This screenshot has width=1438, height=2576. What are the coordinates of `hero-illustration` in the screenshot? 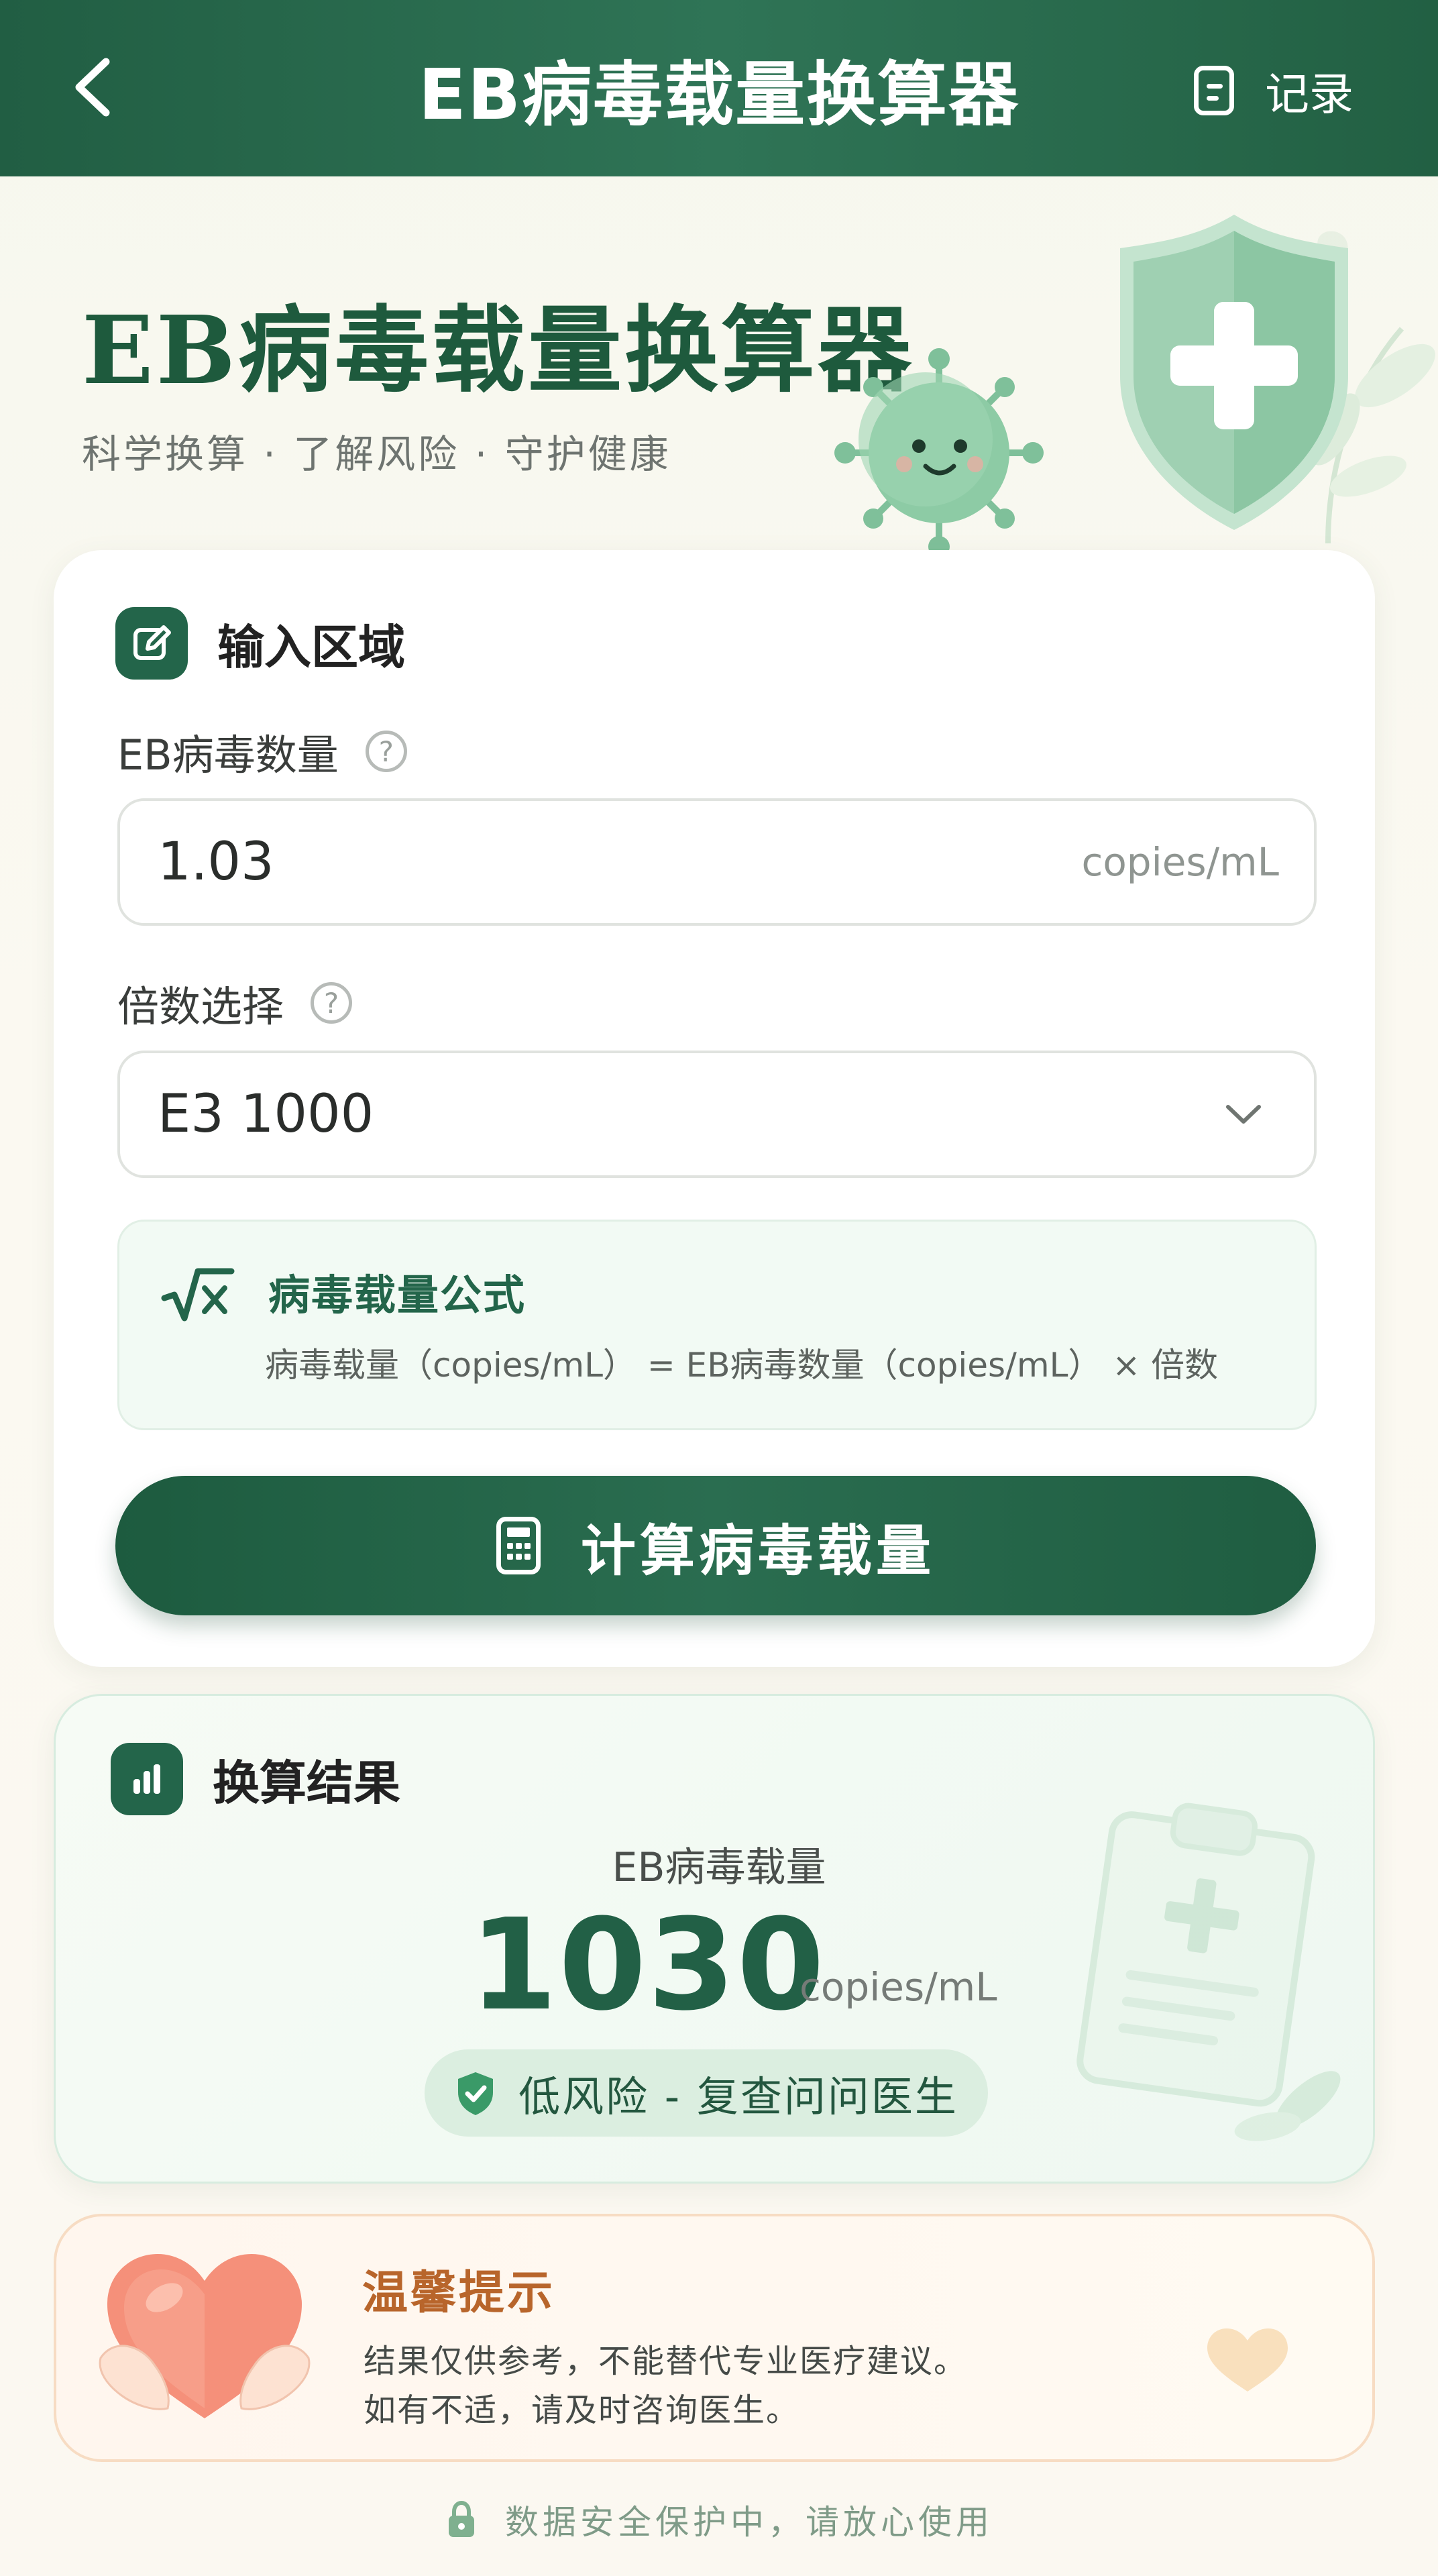 It's located at (1134, 386).